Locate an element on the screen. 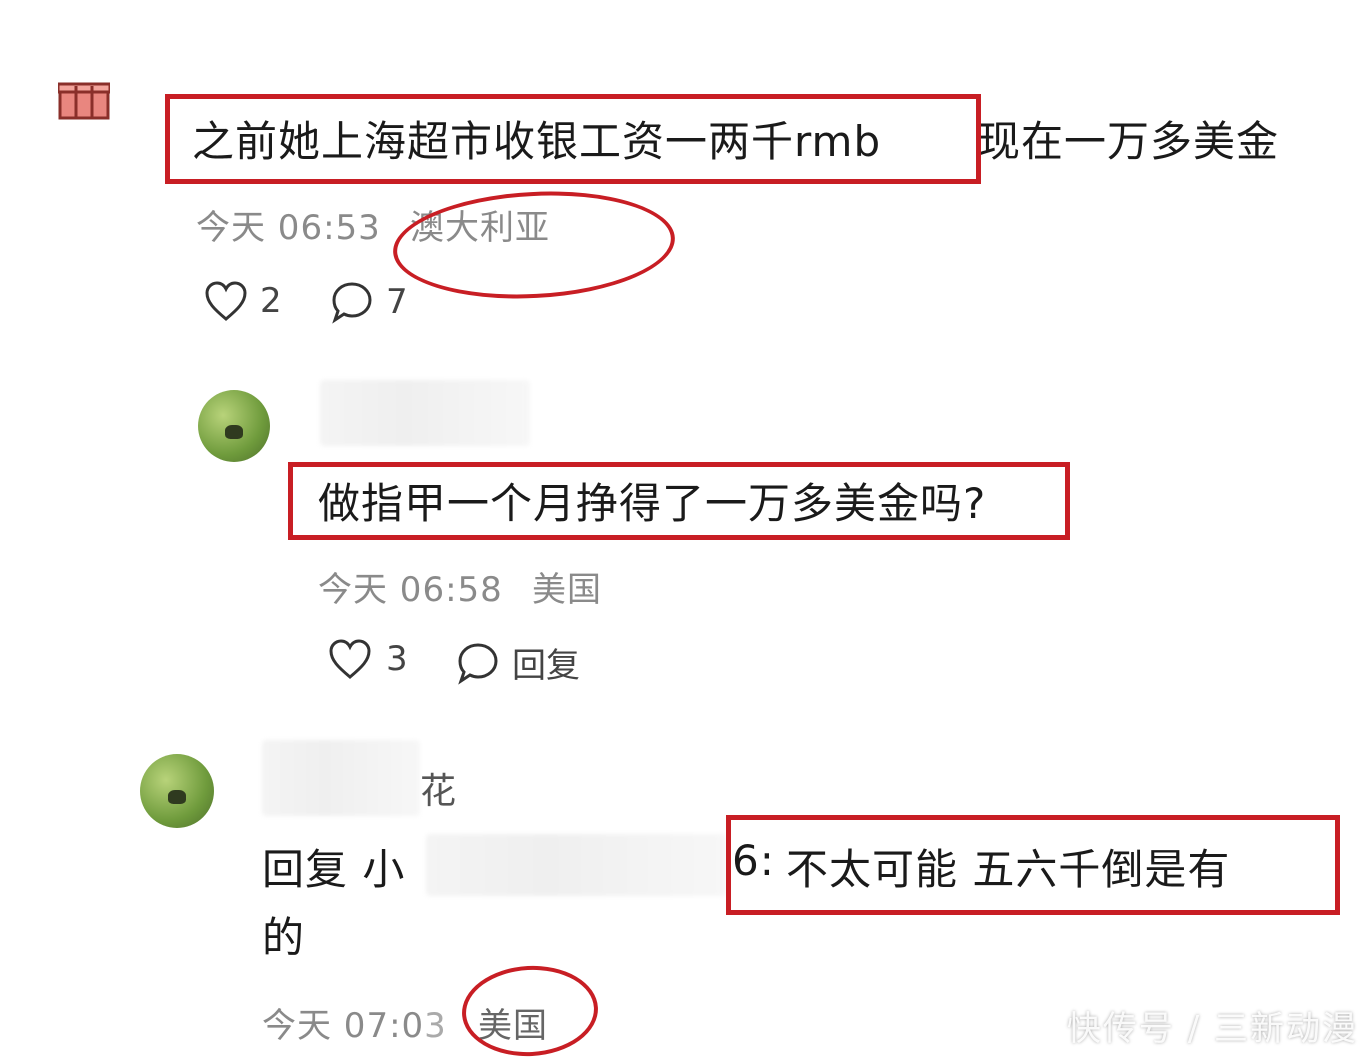 The width and height of the screenshot is (1370, 1058). highlight-ellipse-location is located at coordinates (530, 1010).